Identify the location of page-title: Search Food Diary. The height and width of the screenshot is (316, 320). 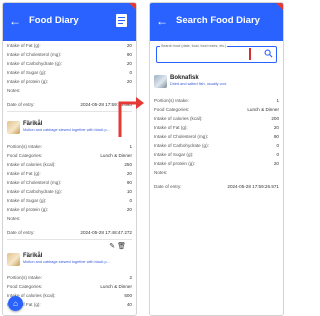
(218, 20).